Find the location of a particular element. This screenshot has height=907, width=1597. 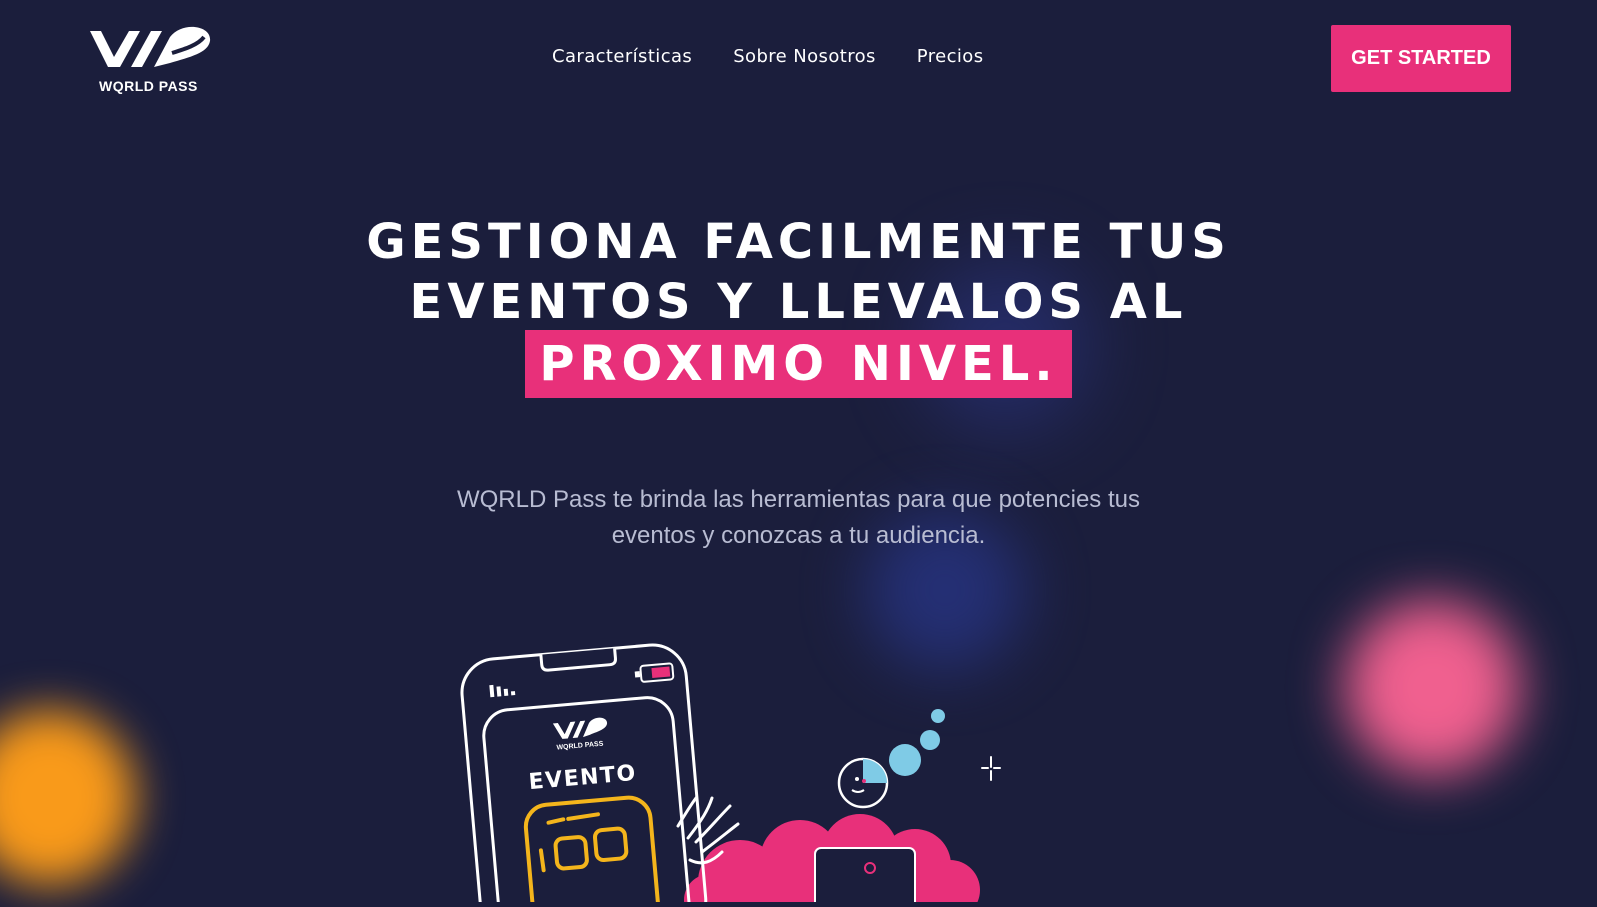

logo-mark-icon is located at coordinates (150, 47).